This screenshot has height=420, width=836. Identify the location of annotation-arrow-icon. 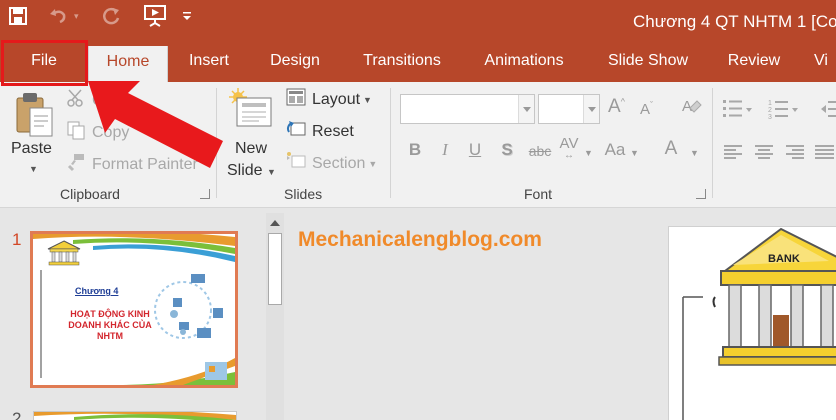
(158, 128).